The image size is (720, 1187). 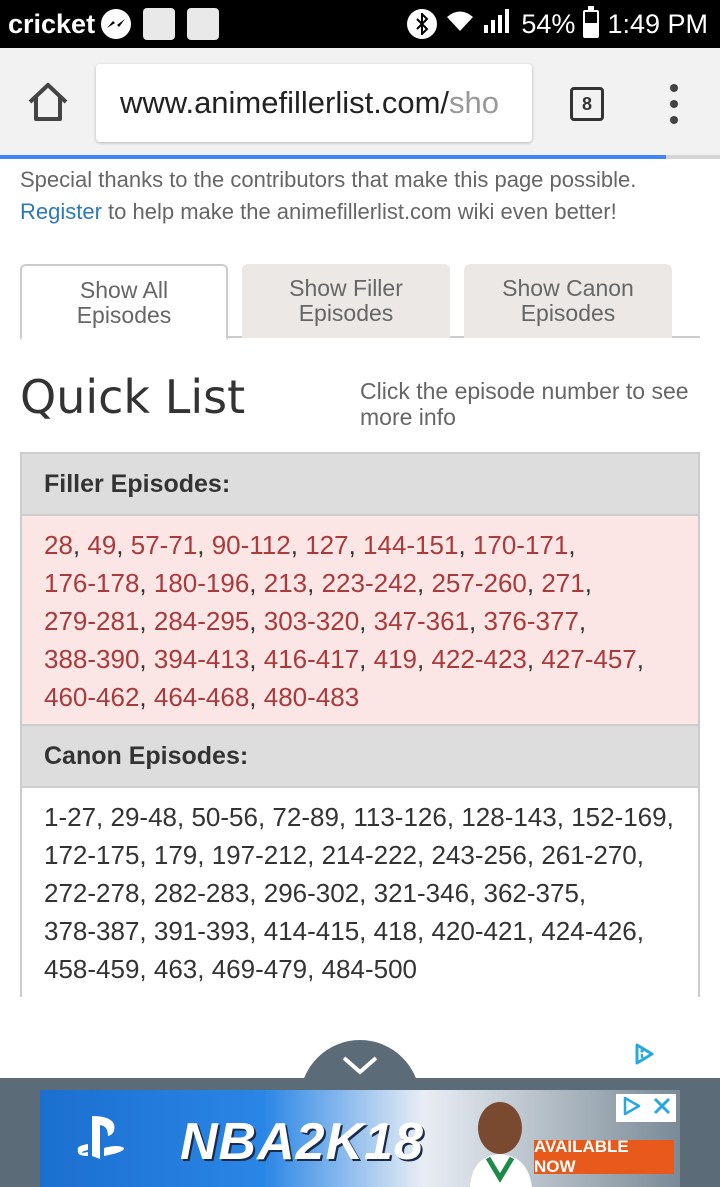 I want to click on home-icon, so click(x=48, y=102).